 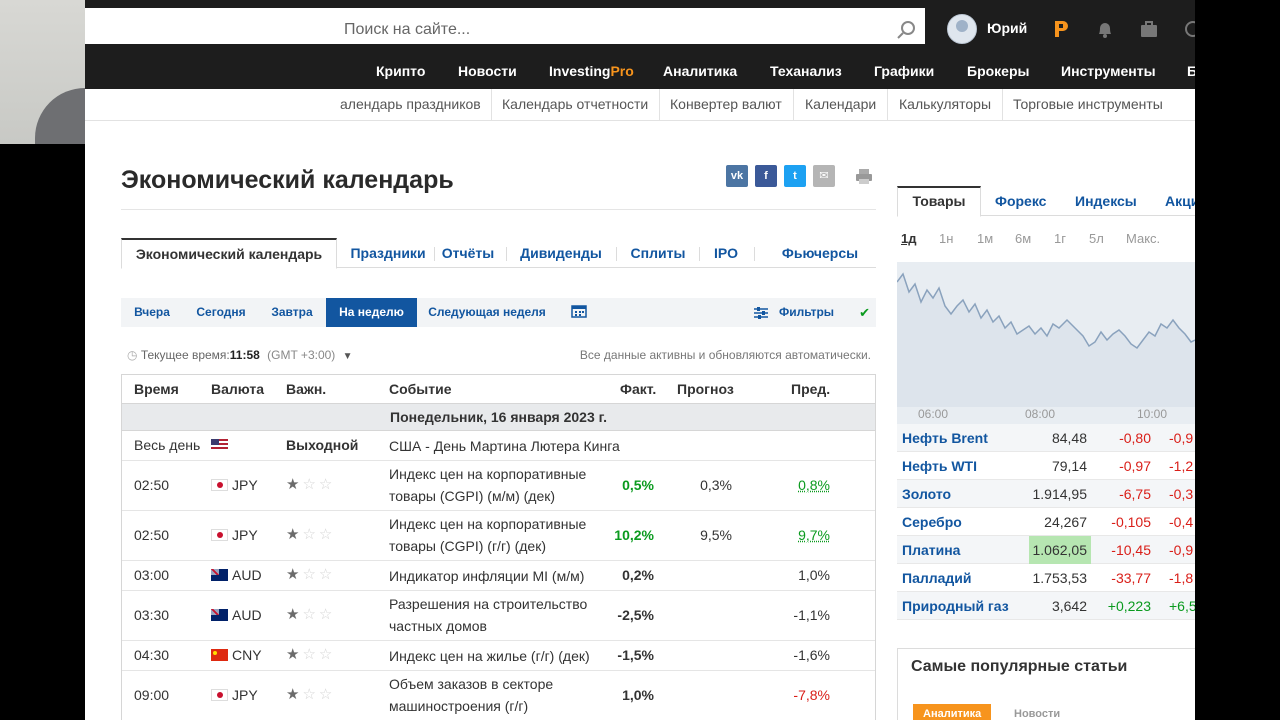 I want to click on subnav-earnings-calendar: Календарь отчетности, so click(x=575, y=104).